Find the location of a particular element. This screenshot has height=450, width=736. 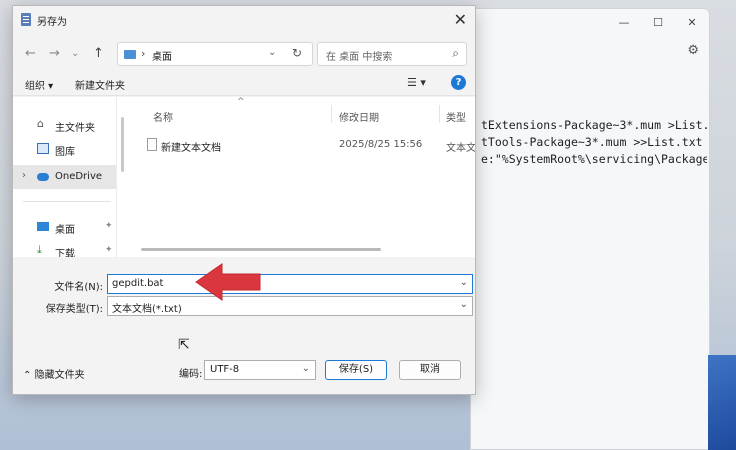

hide-folders-toggle: ⌃ 隐藏文件夹 is located at coordinates (54, 373).